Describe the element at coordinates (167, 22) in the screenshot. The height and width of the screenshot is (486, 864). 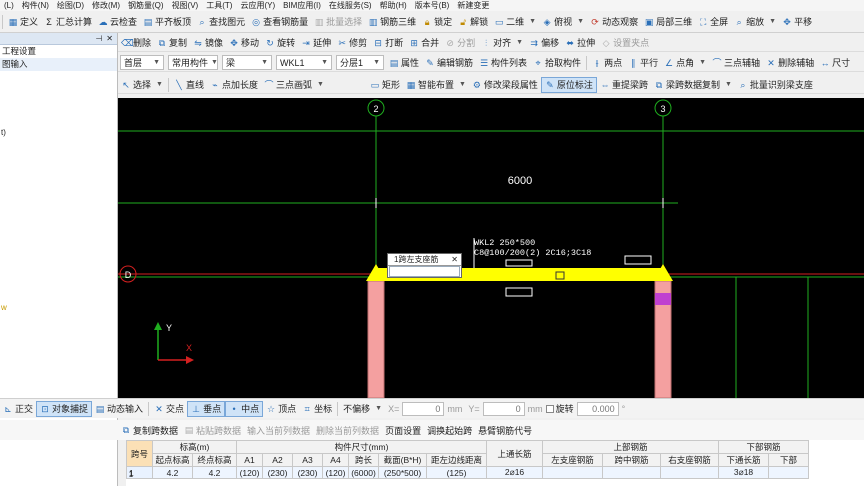
I see `align-slab-top-button: ▤ 平齐板顶` at that location.